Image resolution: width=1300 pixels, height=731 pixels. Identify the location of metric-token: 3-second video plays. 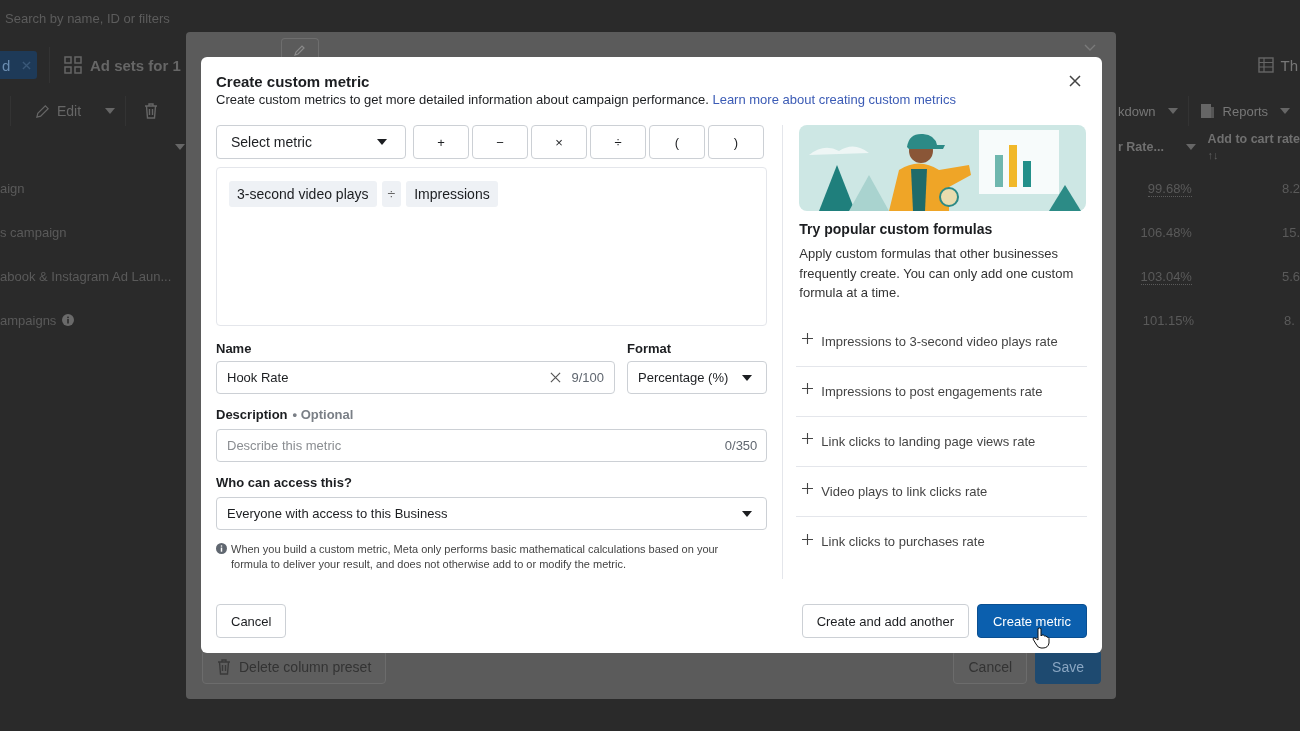
(303, 194).